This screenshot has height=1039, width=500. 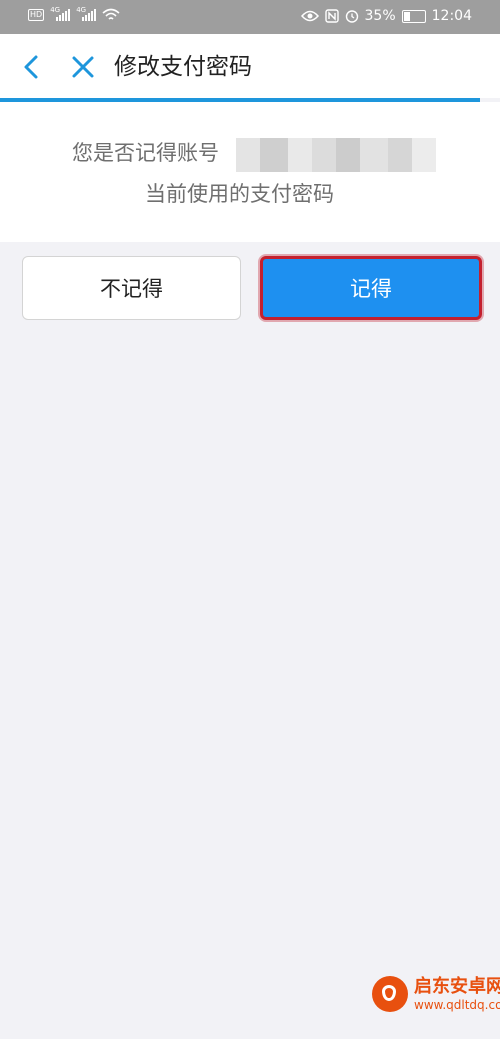 I want to click on network-type-label: 4G, so click(x=55, y=10).